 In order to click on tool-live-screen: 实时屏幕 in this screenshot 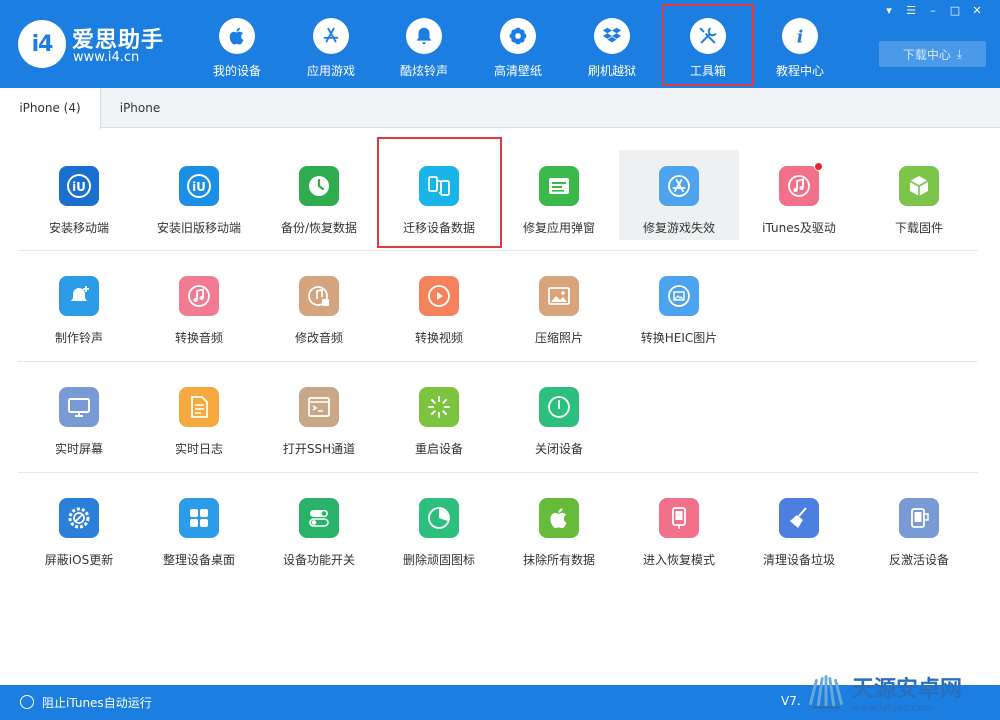, I will do `click(79, 418)`.